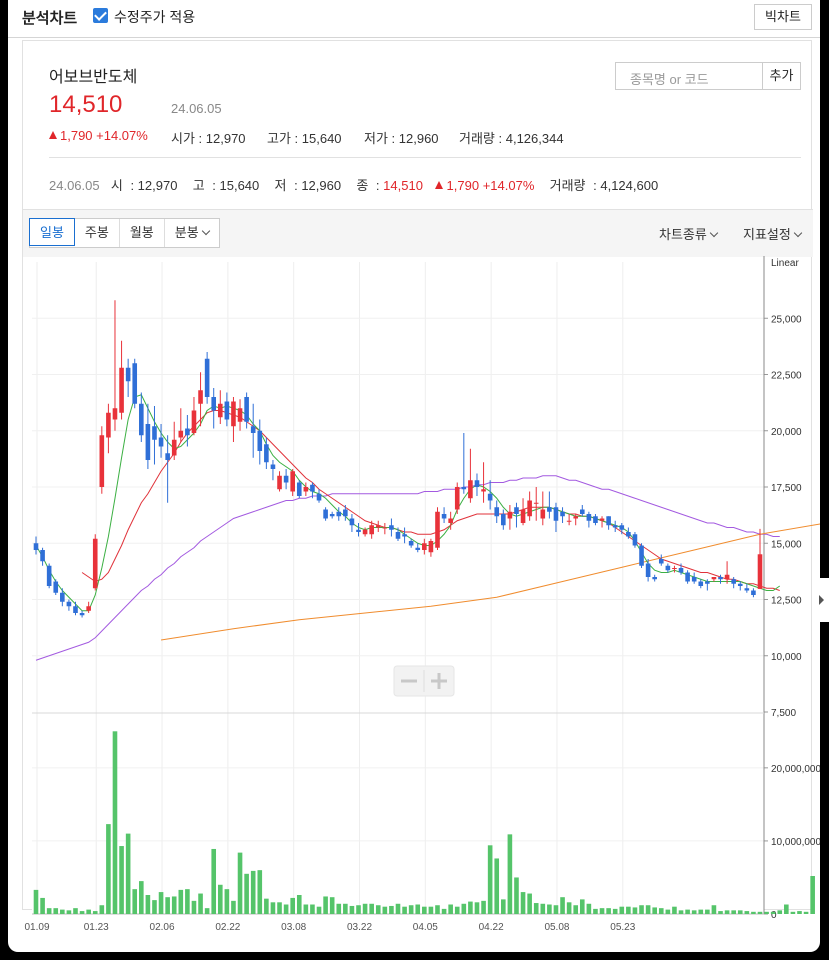 This screenshot has height=960, width=829. Describe the element at coordinates (786, 601) in the screenshot. I see `price-tick-label: 12,500` at that location.